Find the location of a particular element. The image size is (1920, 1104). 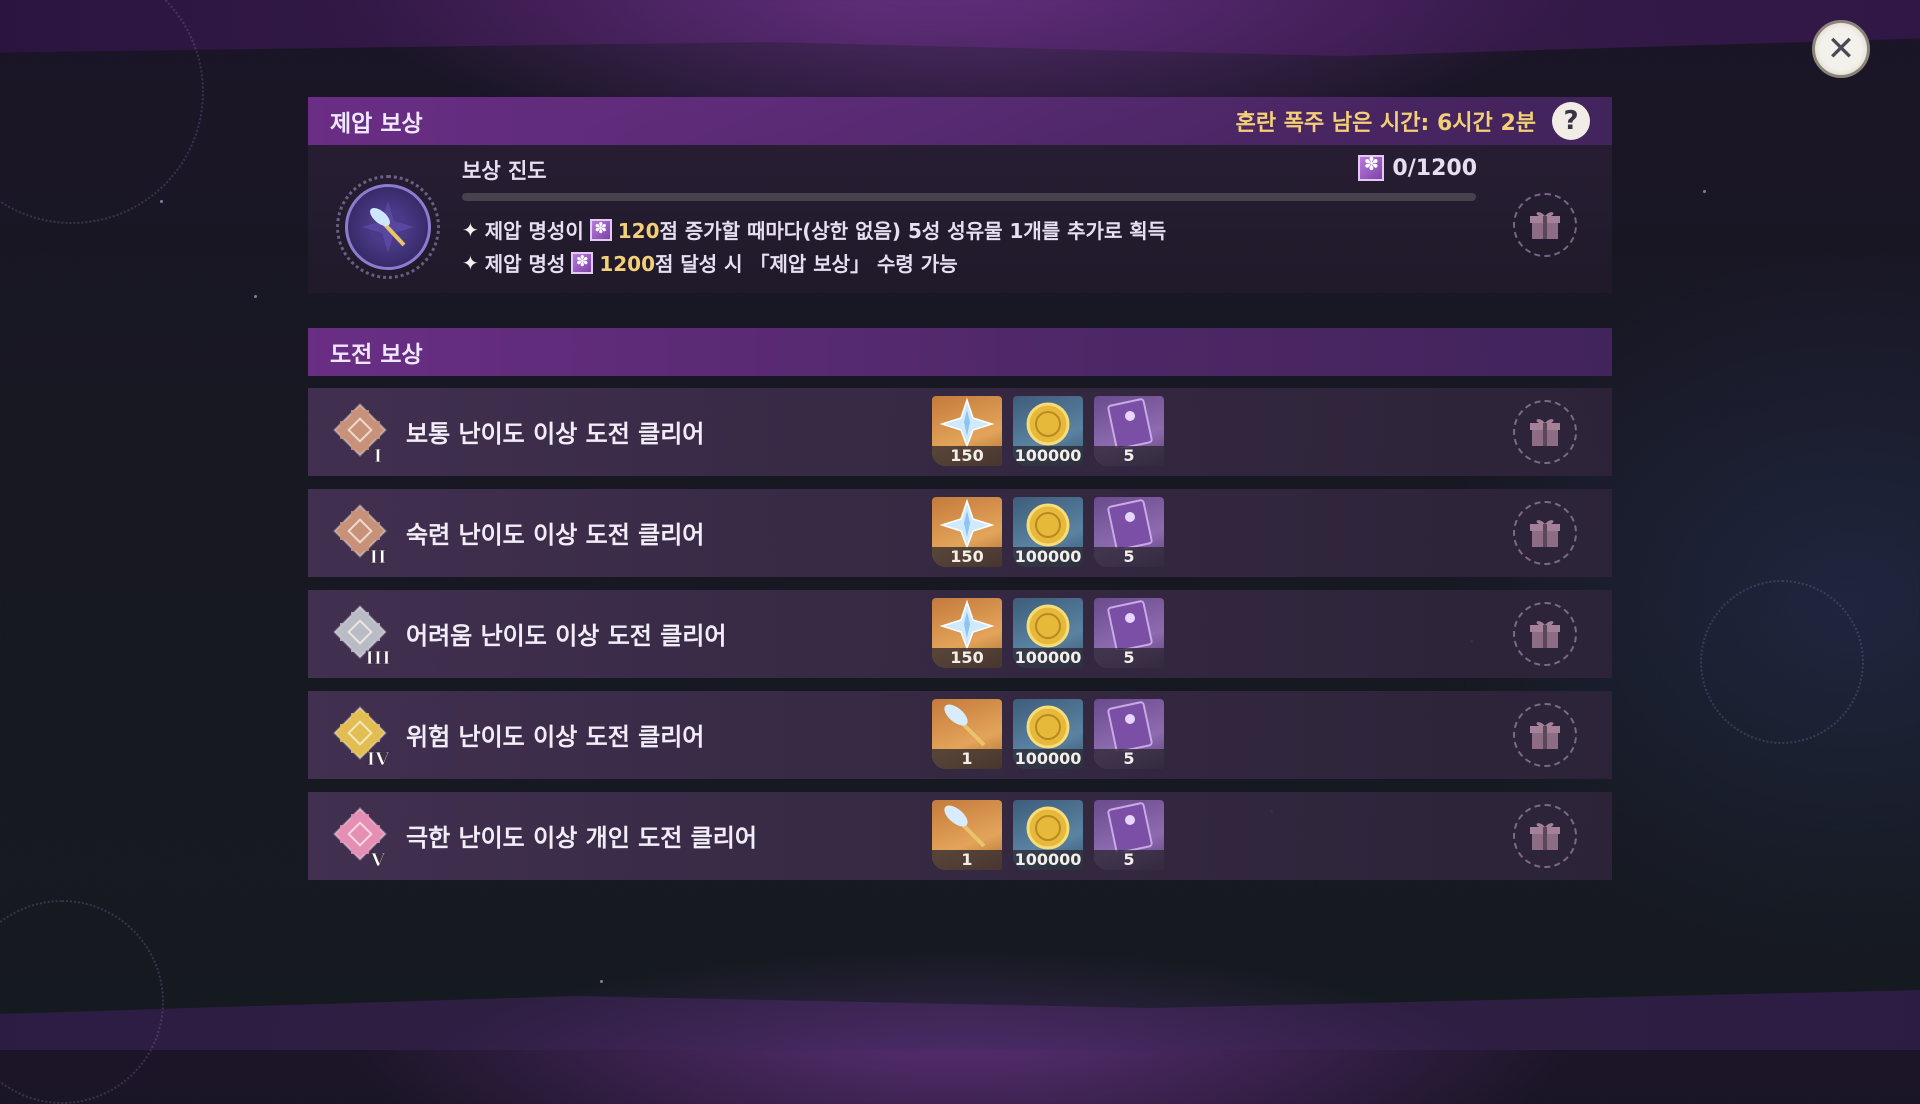

progress-count-group: 0/1200 is located at coordinates (1417, 167).